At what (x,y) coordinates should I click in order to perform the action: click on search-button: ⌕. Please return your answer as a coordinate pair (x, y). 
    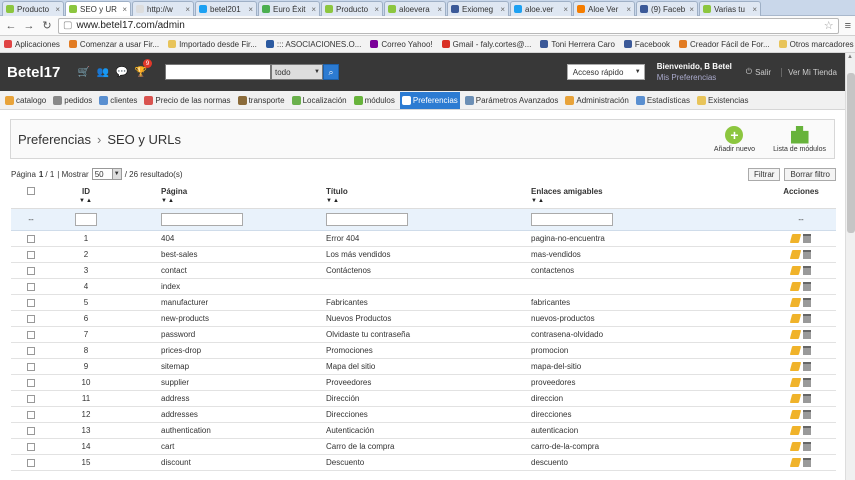
    Looking at the image, I should click on (331, 72).